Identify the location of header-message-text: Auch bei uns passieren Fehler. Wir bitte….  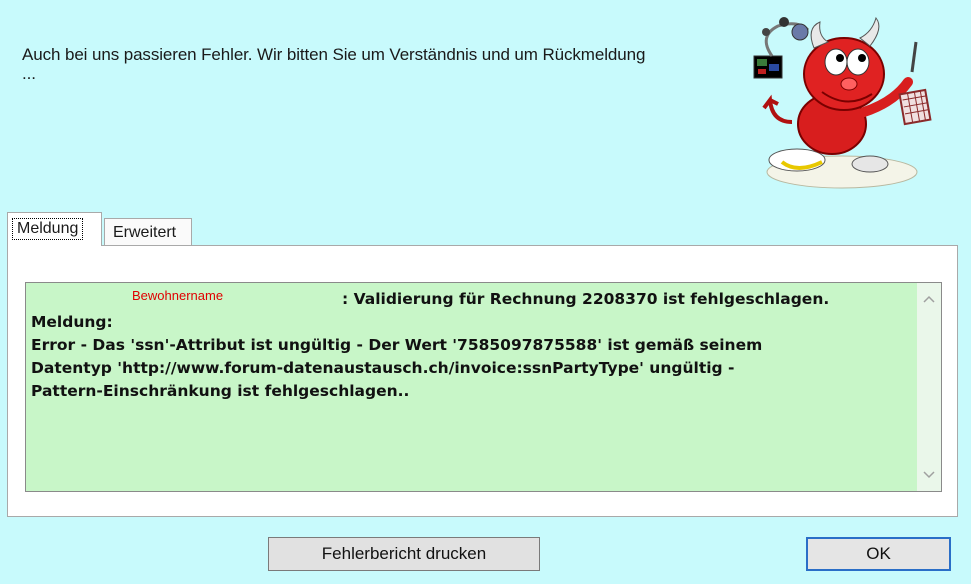
(334, 54).